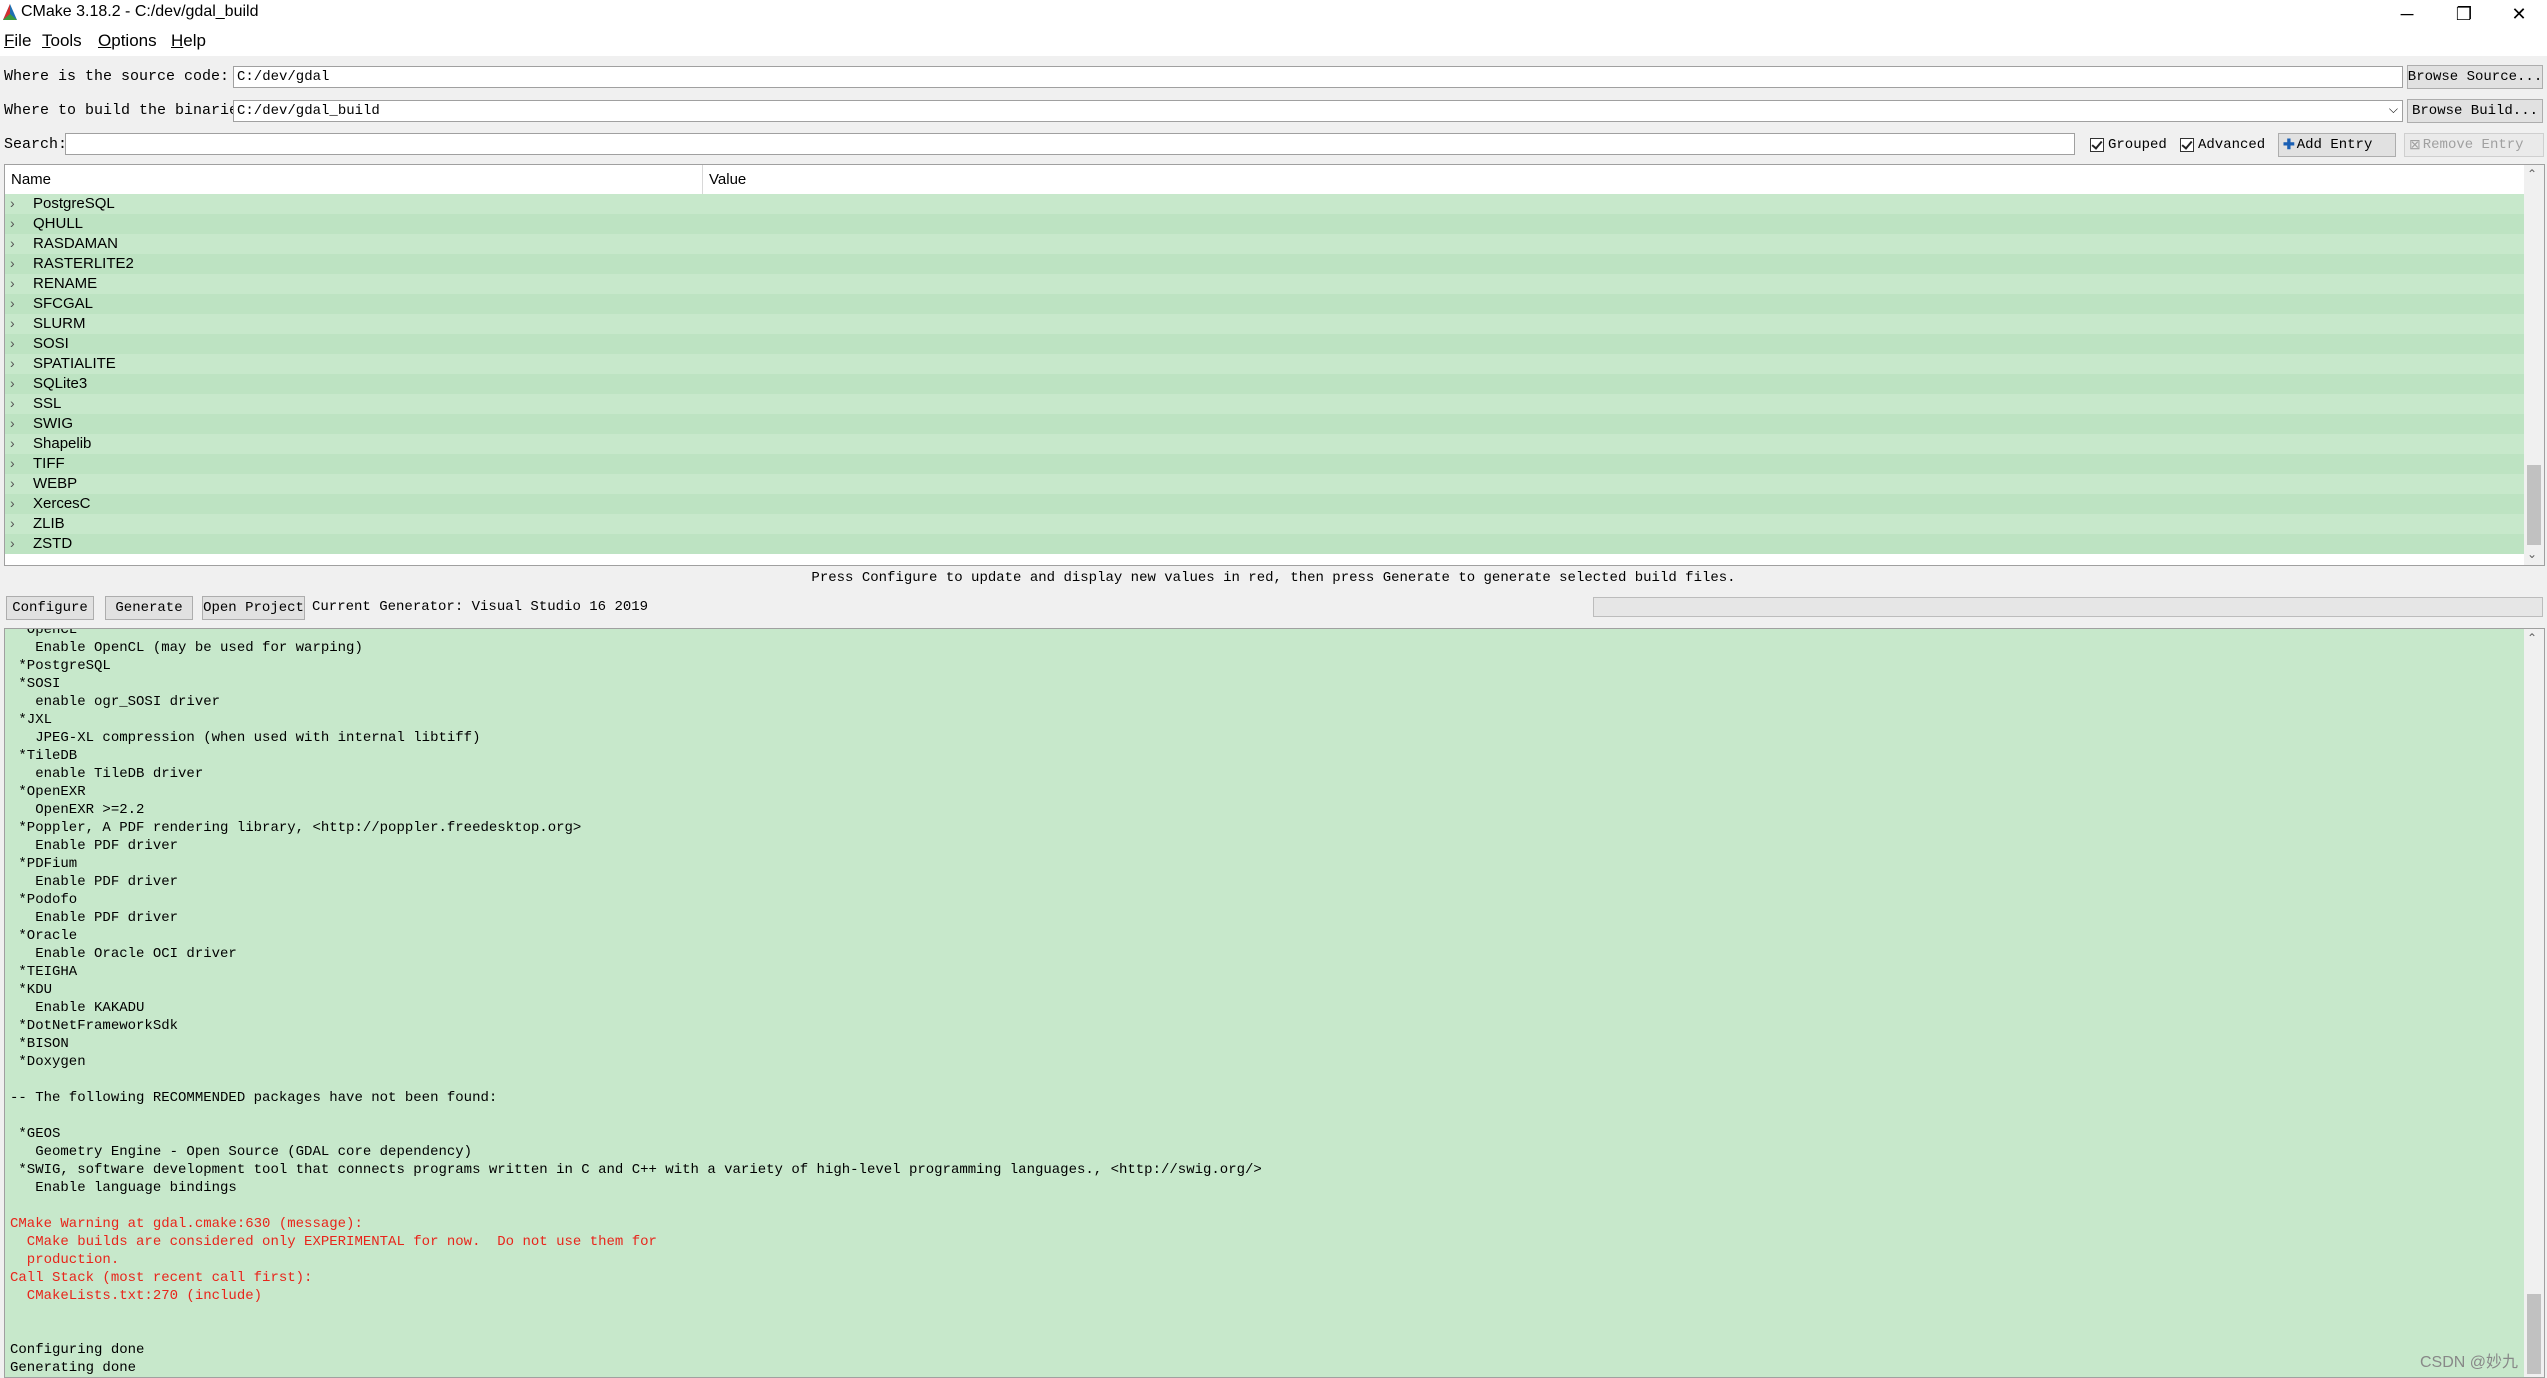  I want to click on tree-row: › SWIG, so click(1264, 424).